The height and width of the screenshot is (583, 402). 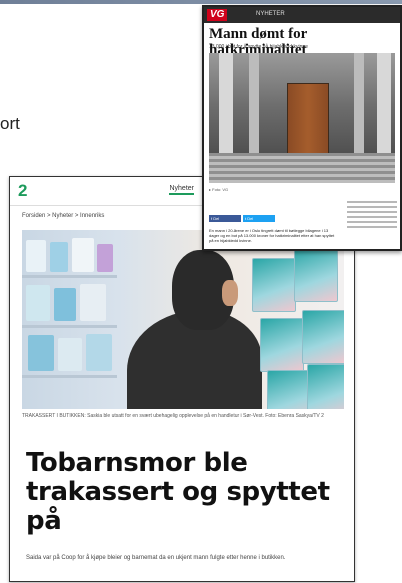 I want to click on tv2-logo: 2, so click(x=22, y=191).